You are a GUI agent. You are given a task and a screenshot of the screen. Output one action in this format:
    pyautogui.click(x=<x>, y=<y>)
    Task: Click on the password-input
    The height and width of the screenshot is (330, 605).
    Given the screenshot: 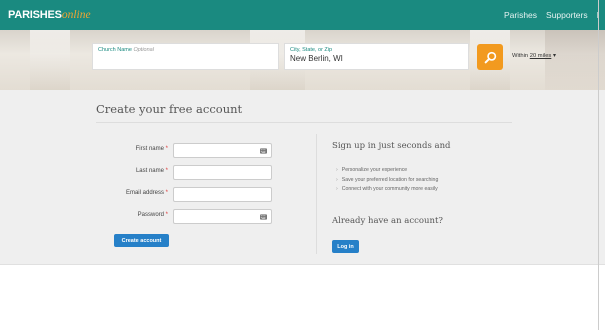 What is the action you would take?
    pyautogui.click(x=222, y=216)
    